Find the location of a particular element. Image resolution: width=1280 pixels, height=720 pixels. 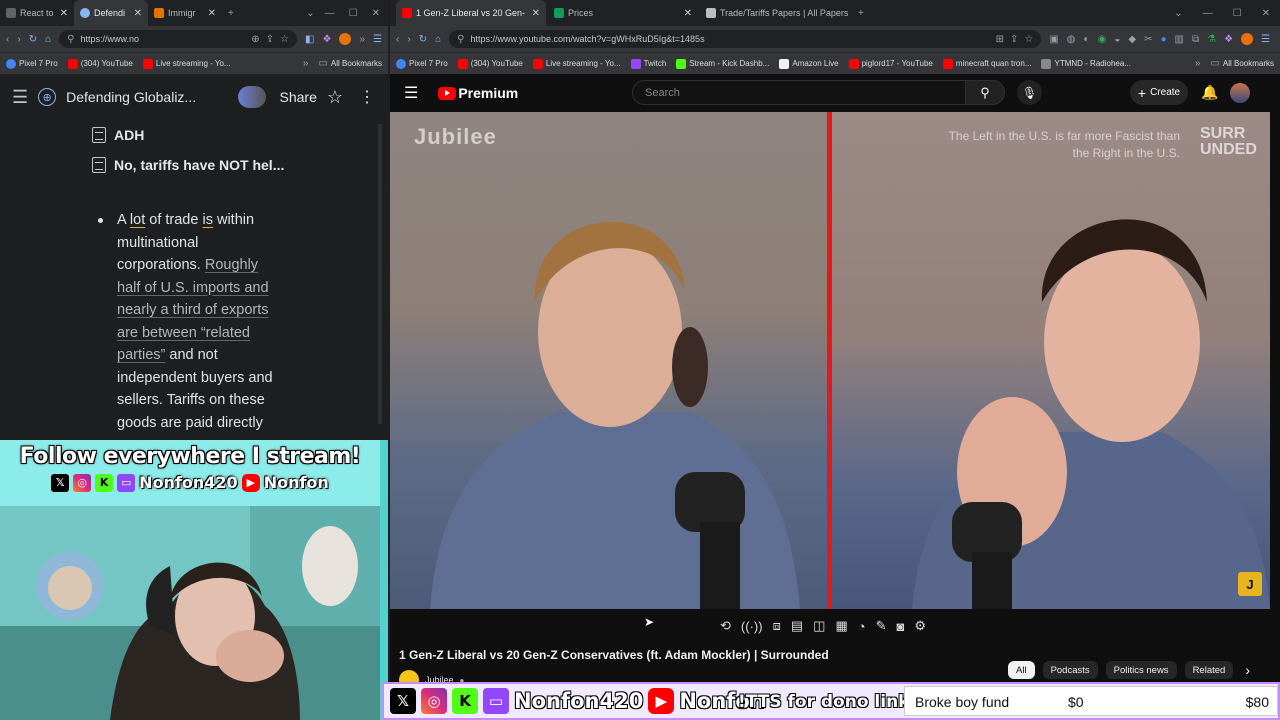

loop-icon: ⟲ is located at coordinates (725, 626).